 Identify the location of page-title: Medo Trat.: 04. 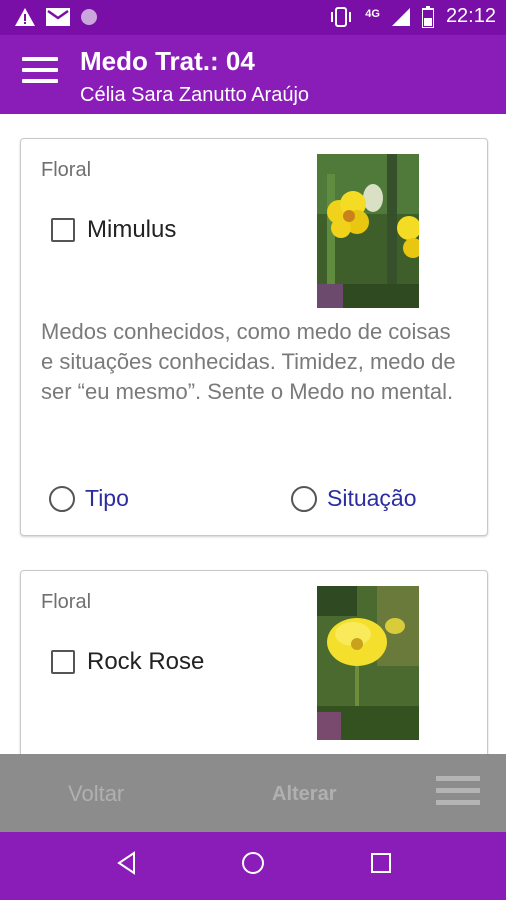
(167, 61).